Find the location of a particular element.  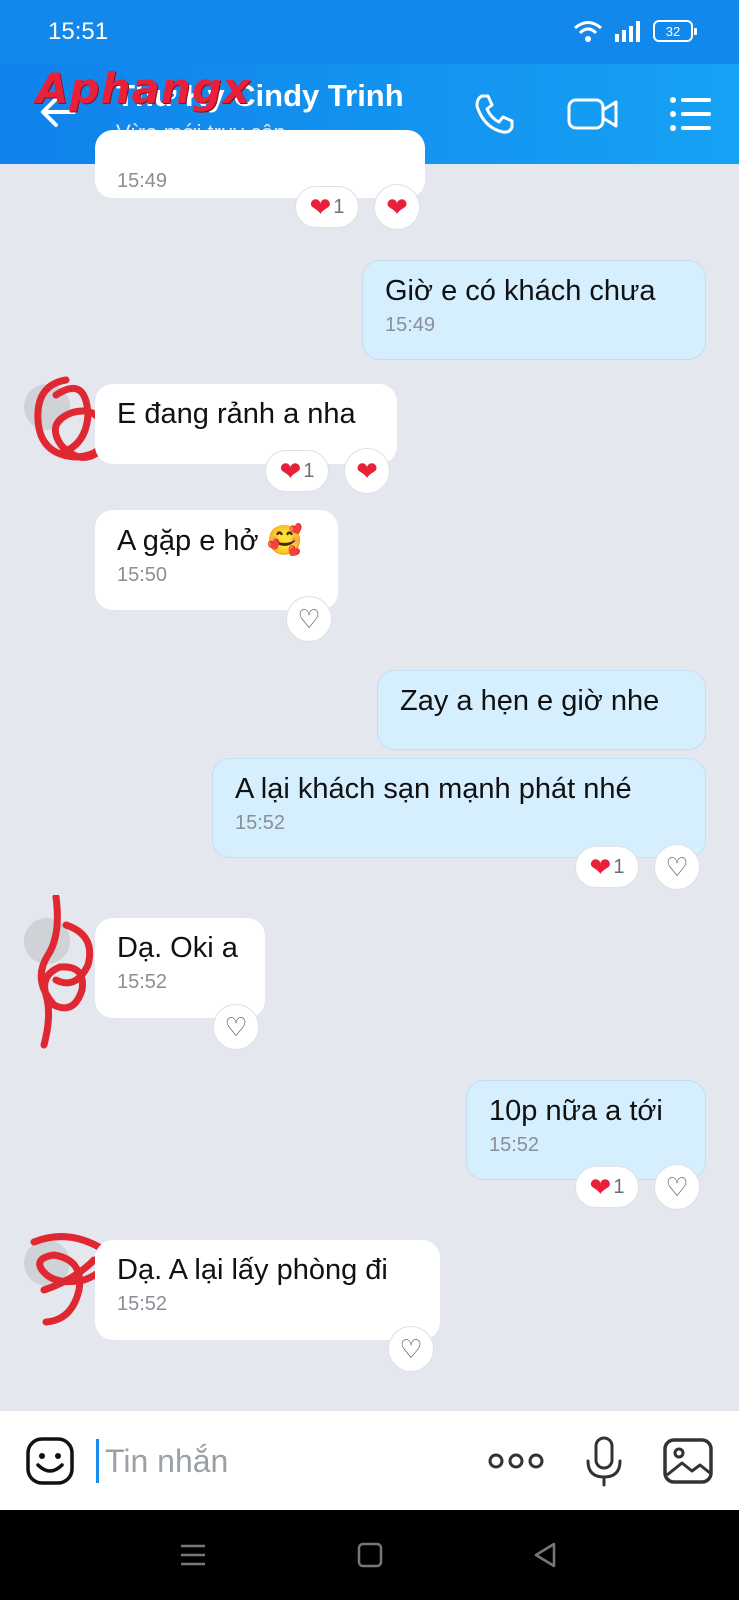

home-icon is located at coordinates (370, 1555).